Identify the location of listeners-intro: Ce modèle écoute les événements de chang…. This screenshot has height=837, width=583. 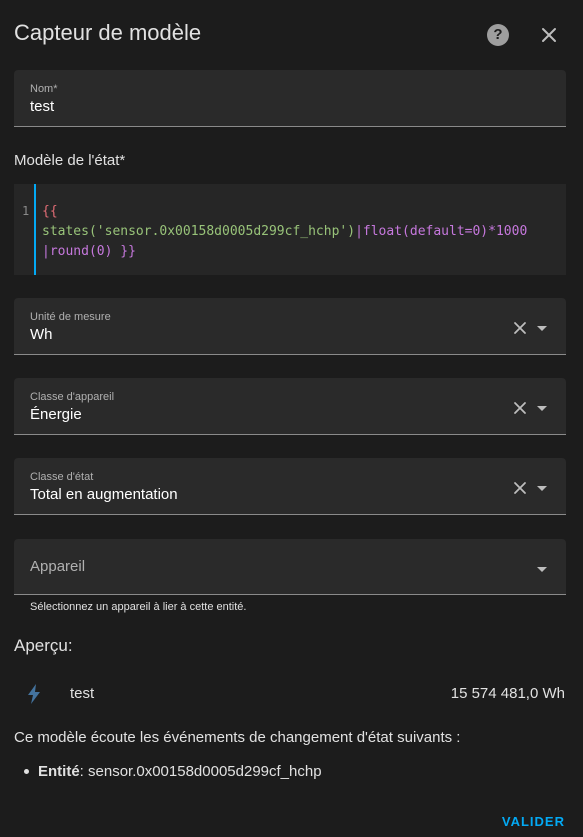
(237, 737).